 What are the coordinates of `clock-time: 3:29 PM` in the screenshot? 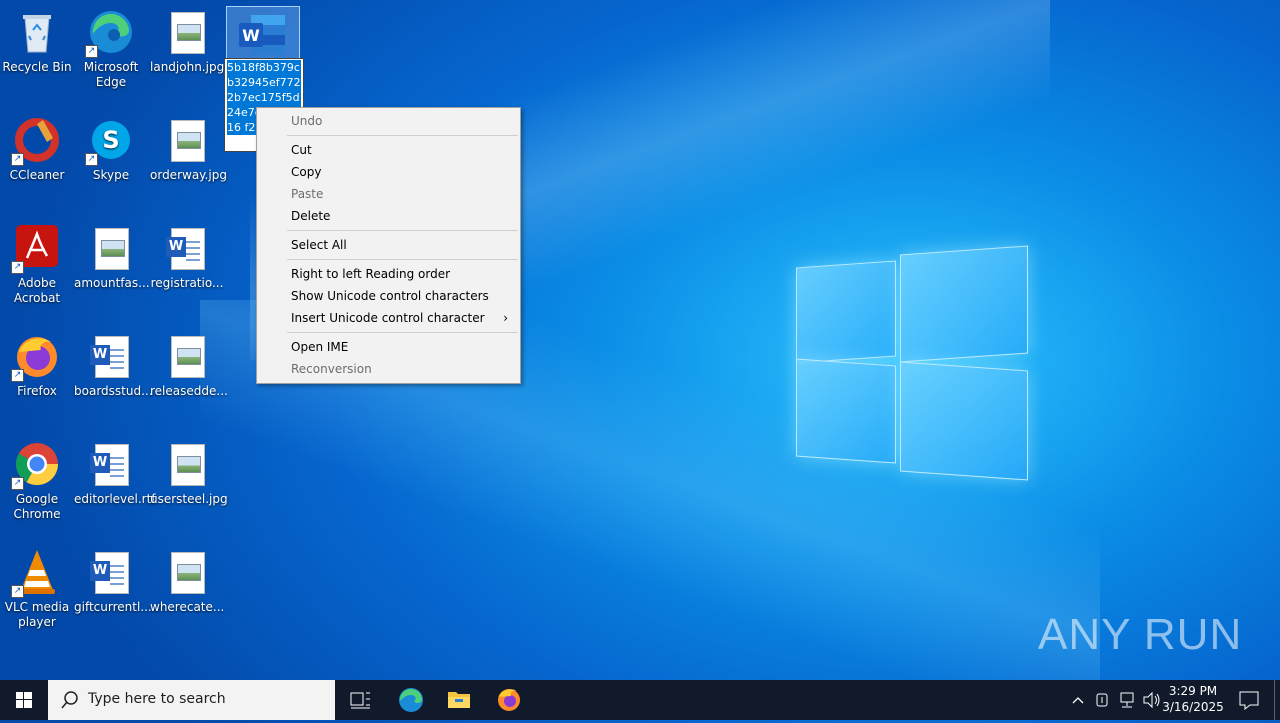 It's located at (1193, 691).